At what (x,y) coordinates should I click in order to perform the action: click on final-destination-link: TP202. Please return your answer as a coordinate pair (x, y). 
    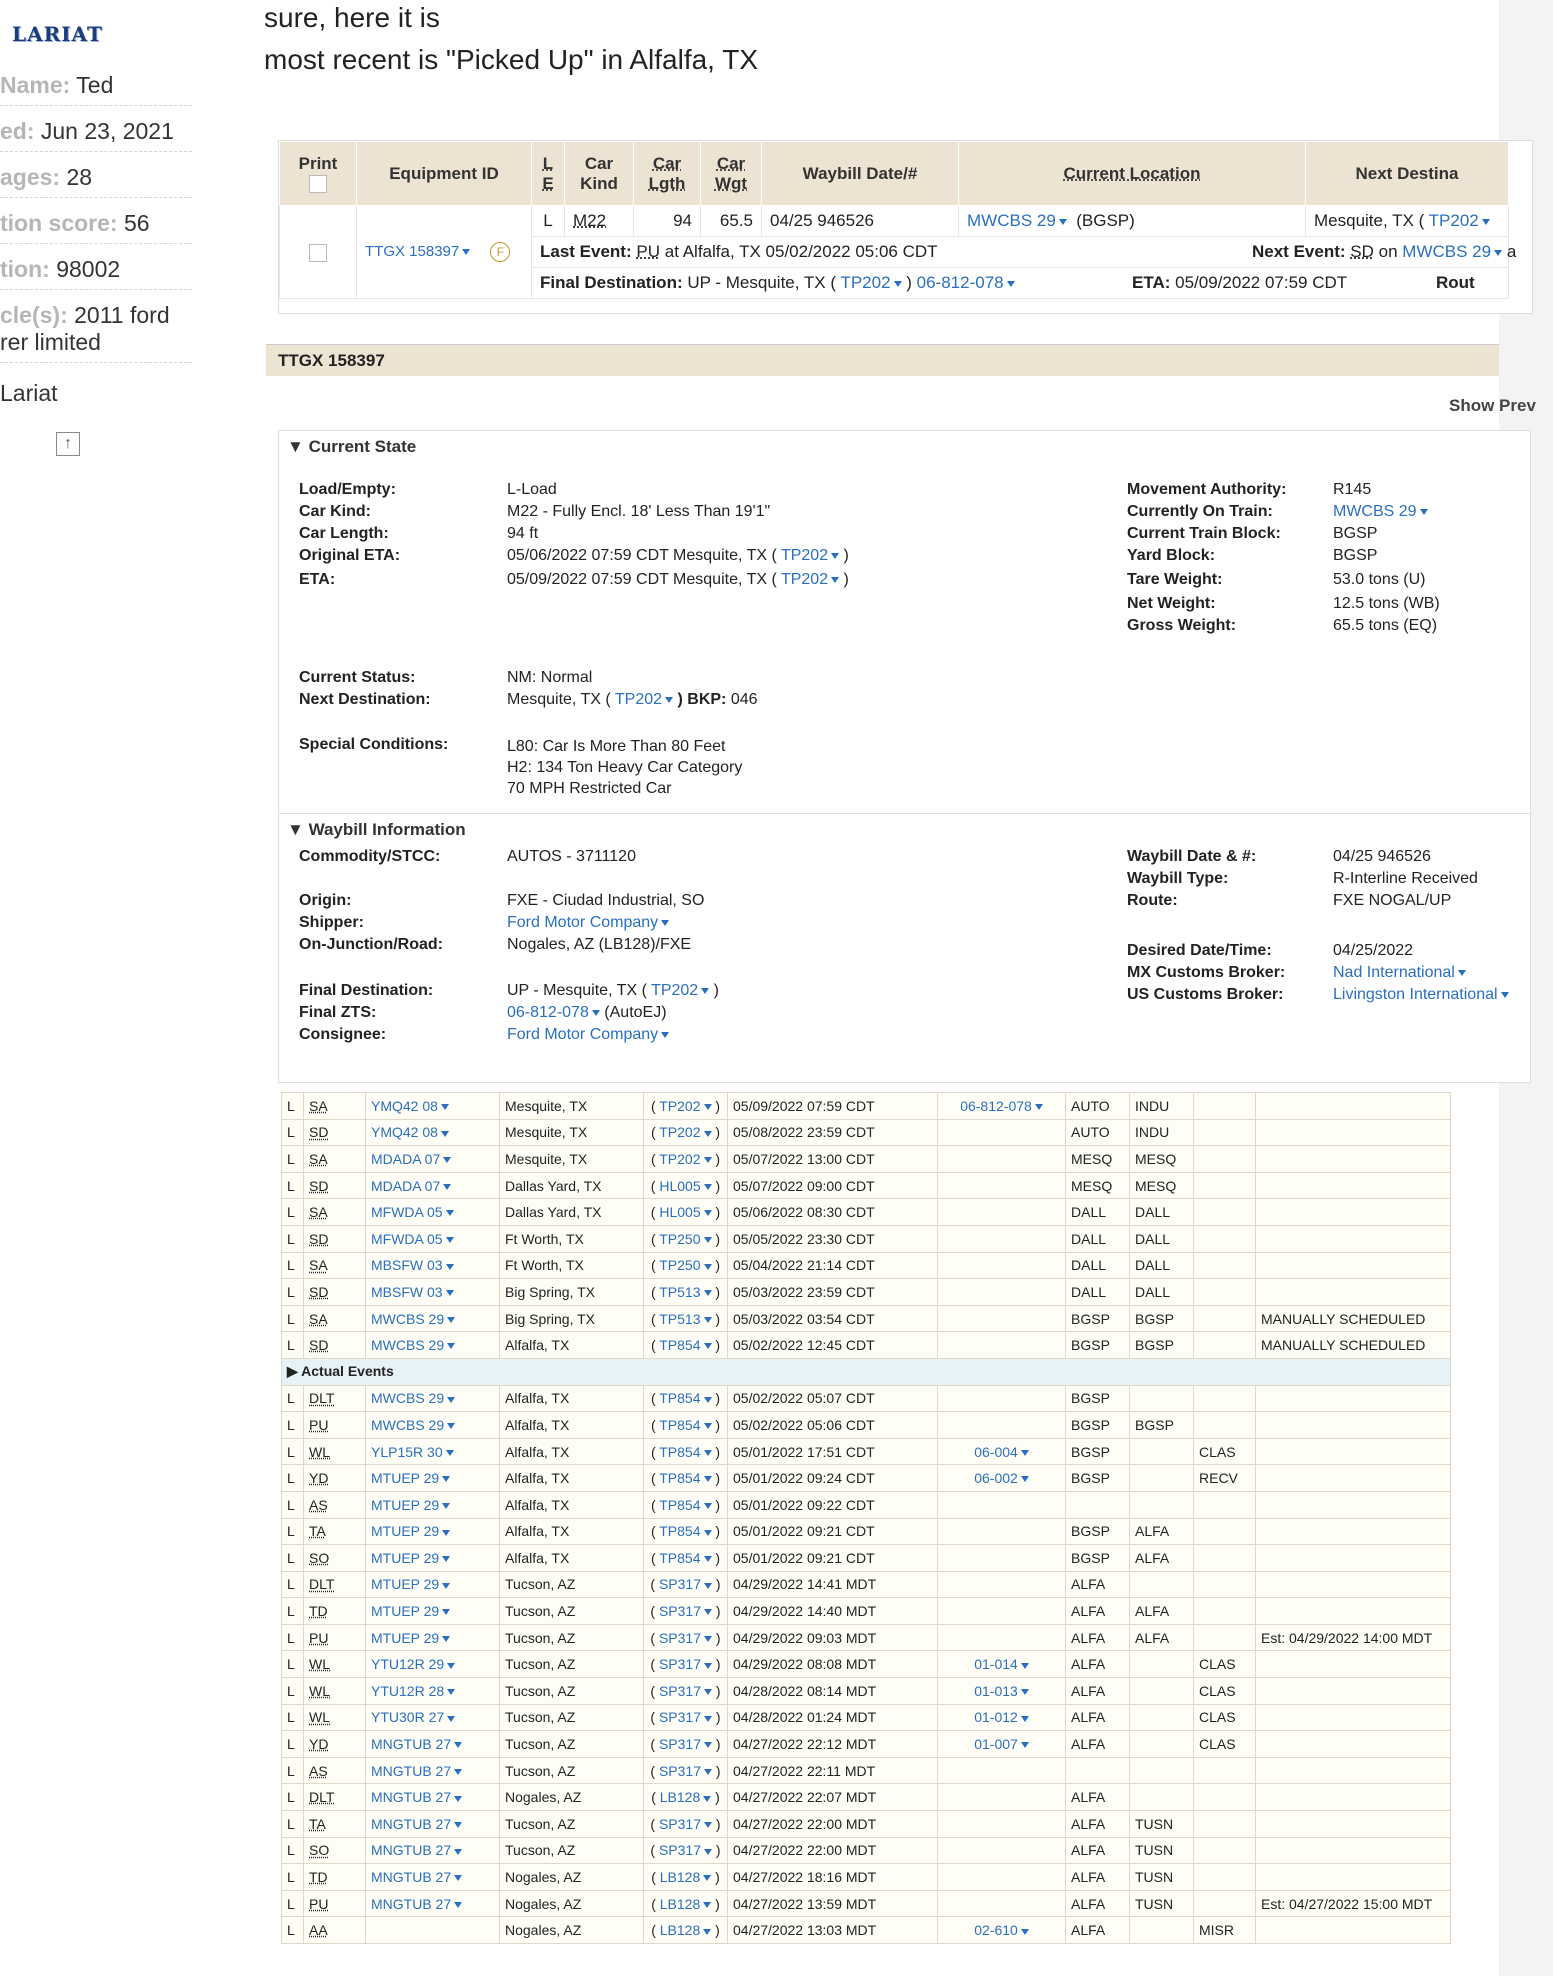
    Looking at the image, I should click on (865, 282).